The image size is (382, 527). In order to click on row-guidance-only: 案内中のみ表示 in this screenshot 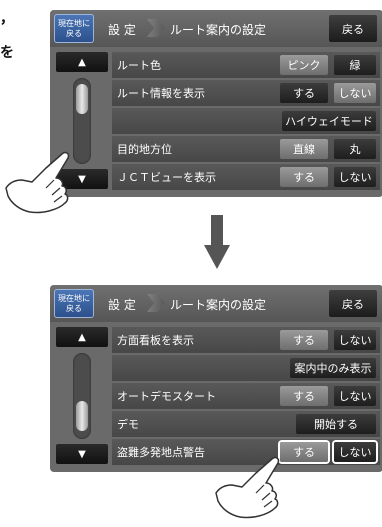, I will do `click(246, 368)`.